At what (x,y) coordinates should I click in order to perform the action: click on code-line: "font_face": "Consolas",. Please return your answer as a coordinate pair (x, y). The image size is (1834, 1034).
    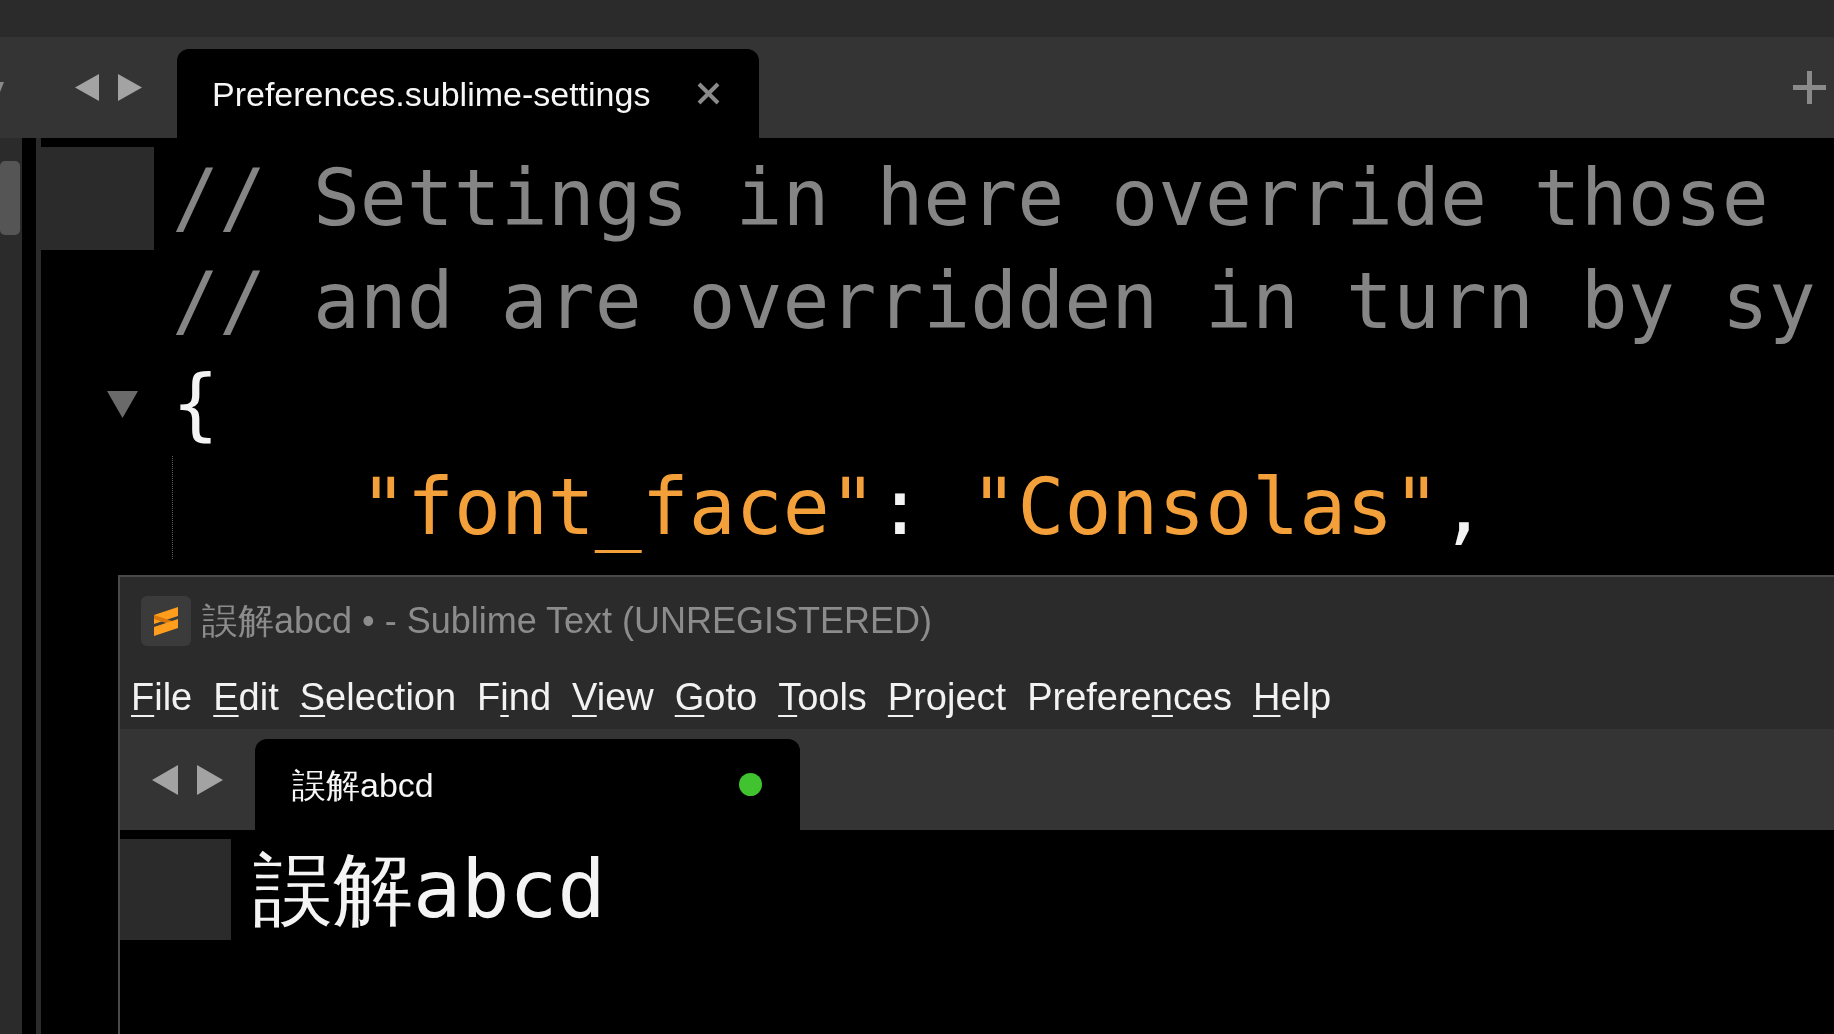
    Looking at the image, I should click on (924, 508).